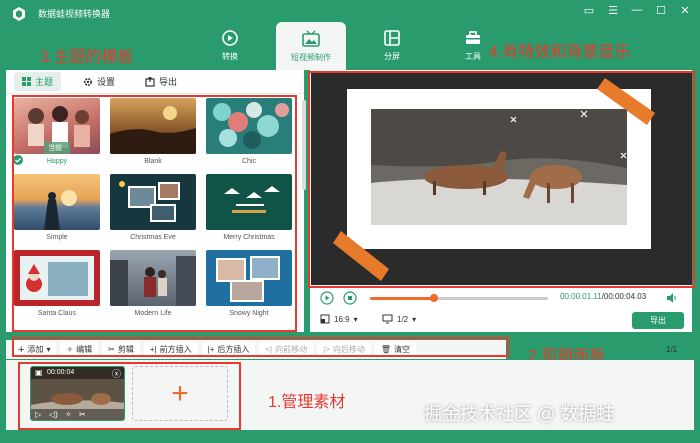  Describe the element at coordinates (473, 37) in the screenshot. I see `toolbox-icon` at that location.